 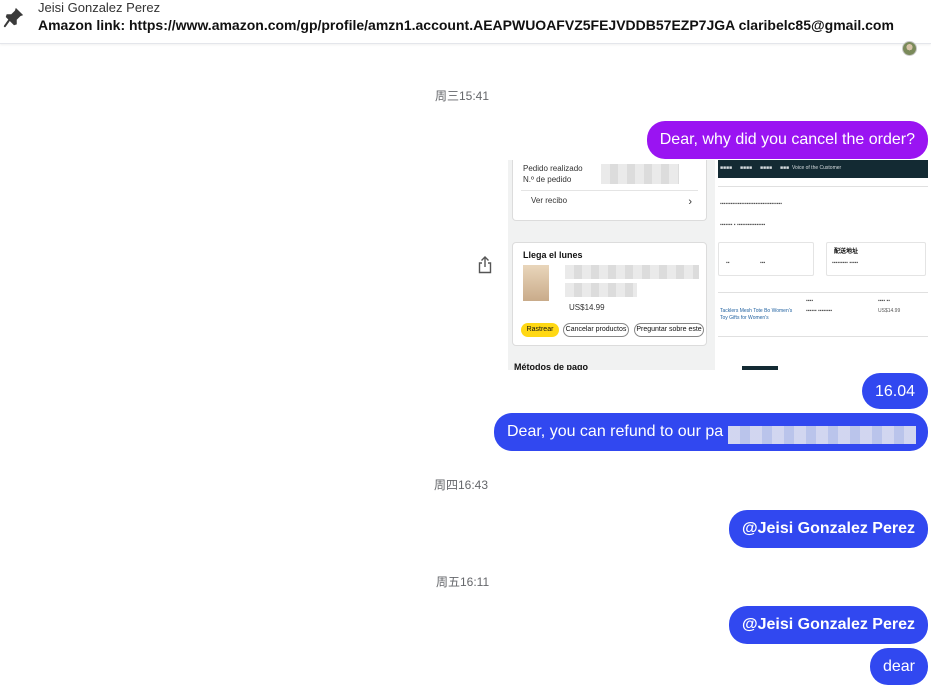 I want to click on product-price: US$14.99, so click(x=587, y=307).